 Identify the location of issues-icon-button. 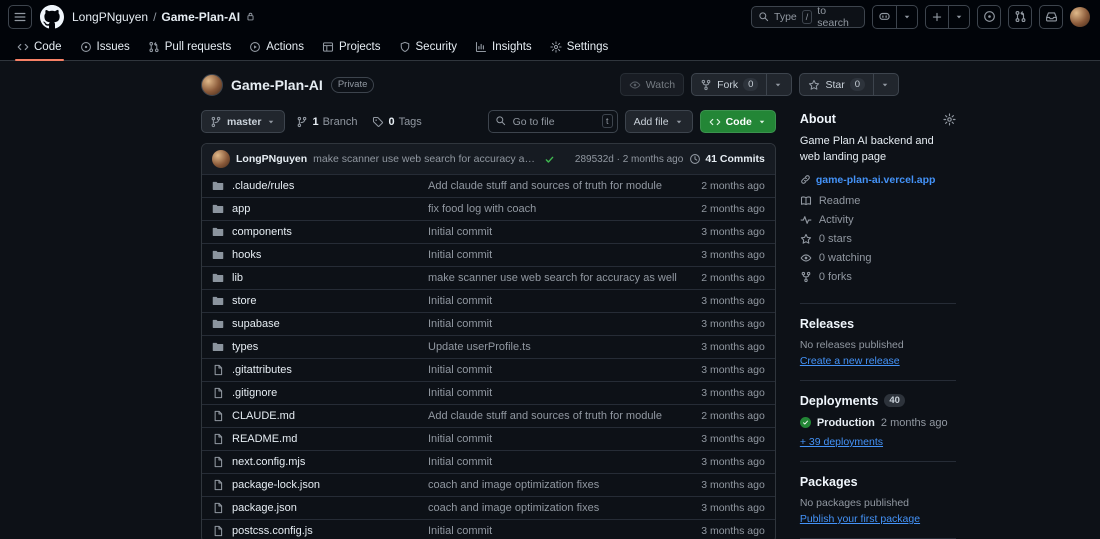
(989, 16).